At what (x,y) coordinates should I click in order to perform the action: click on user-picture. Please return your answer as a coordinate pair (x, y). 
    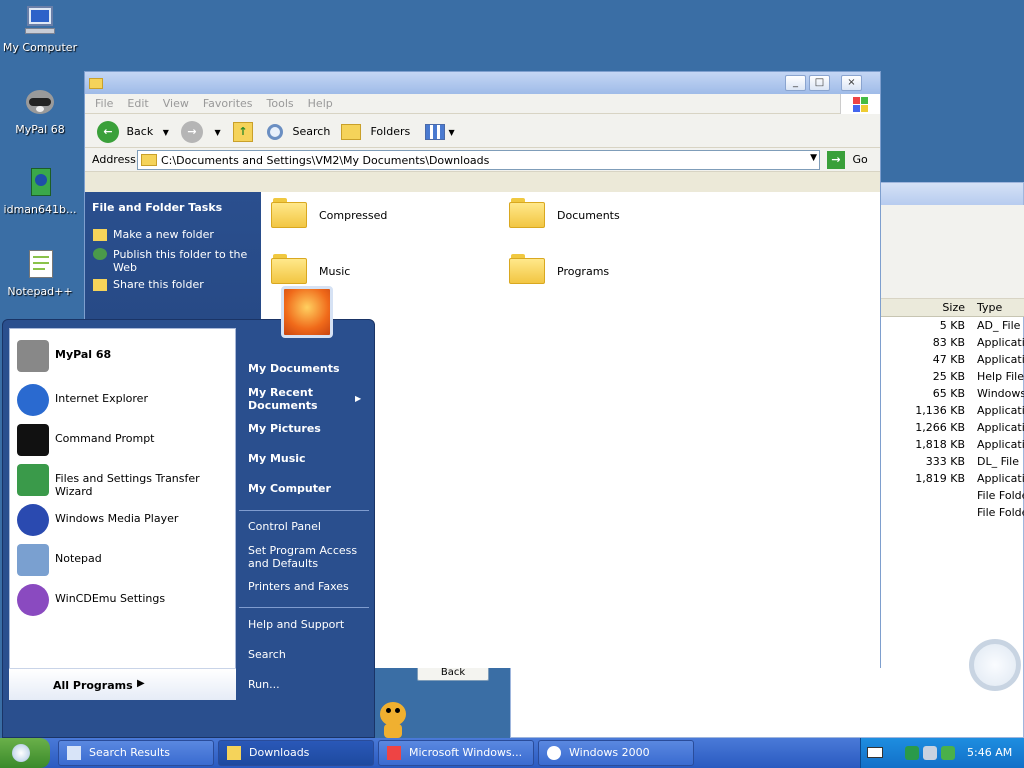
    Looking at the image, I should click on (307, 312).